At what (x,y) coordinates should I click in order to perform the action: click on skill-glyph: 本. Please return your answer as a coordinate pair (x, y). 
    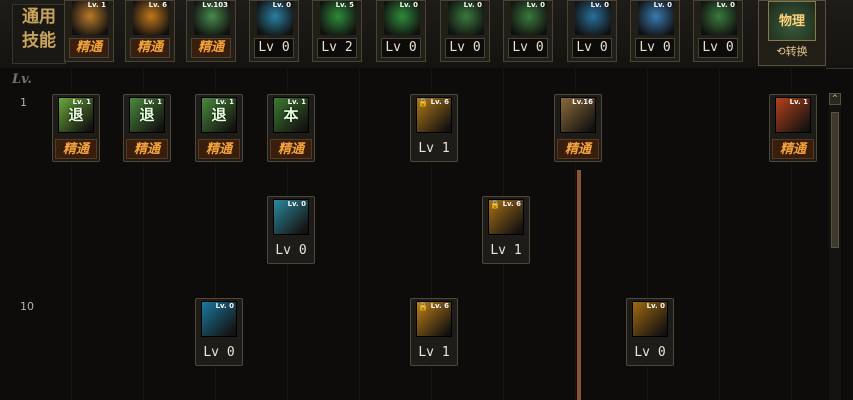
    Looking at the image, I should click on (291, 115).